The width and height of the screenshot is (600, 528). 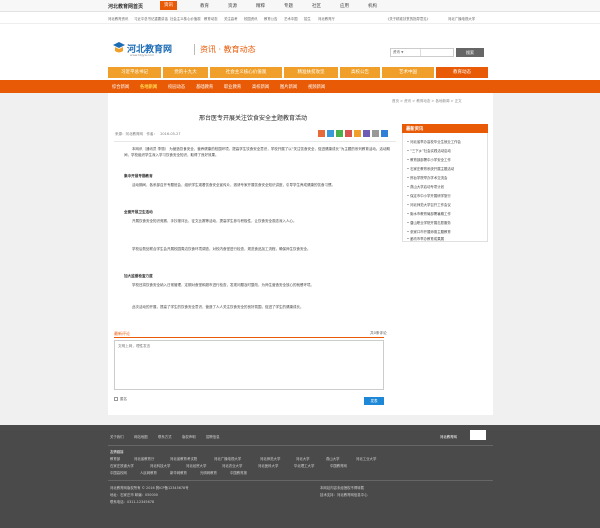 I want to click on sub-channel-1: 各地新闻, so click(x=148, y=87).